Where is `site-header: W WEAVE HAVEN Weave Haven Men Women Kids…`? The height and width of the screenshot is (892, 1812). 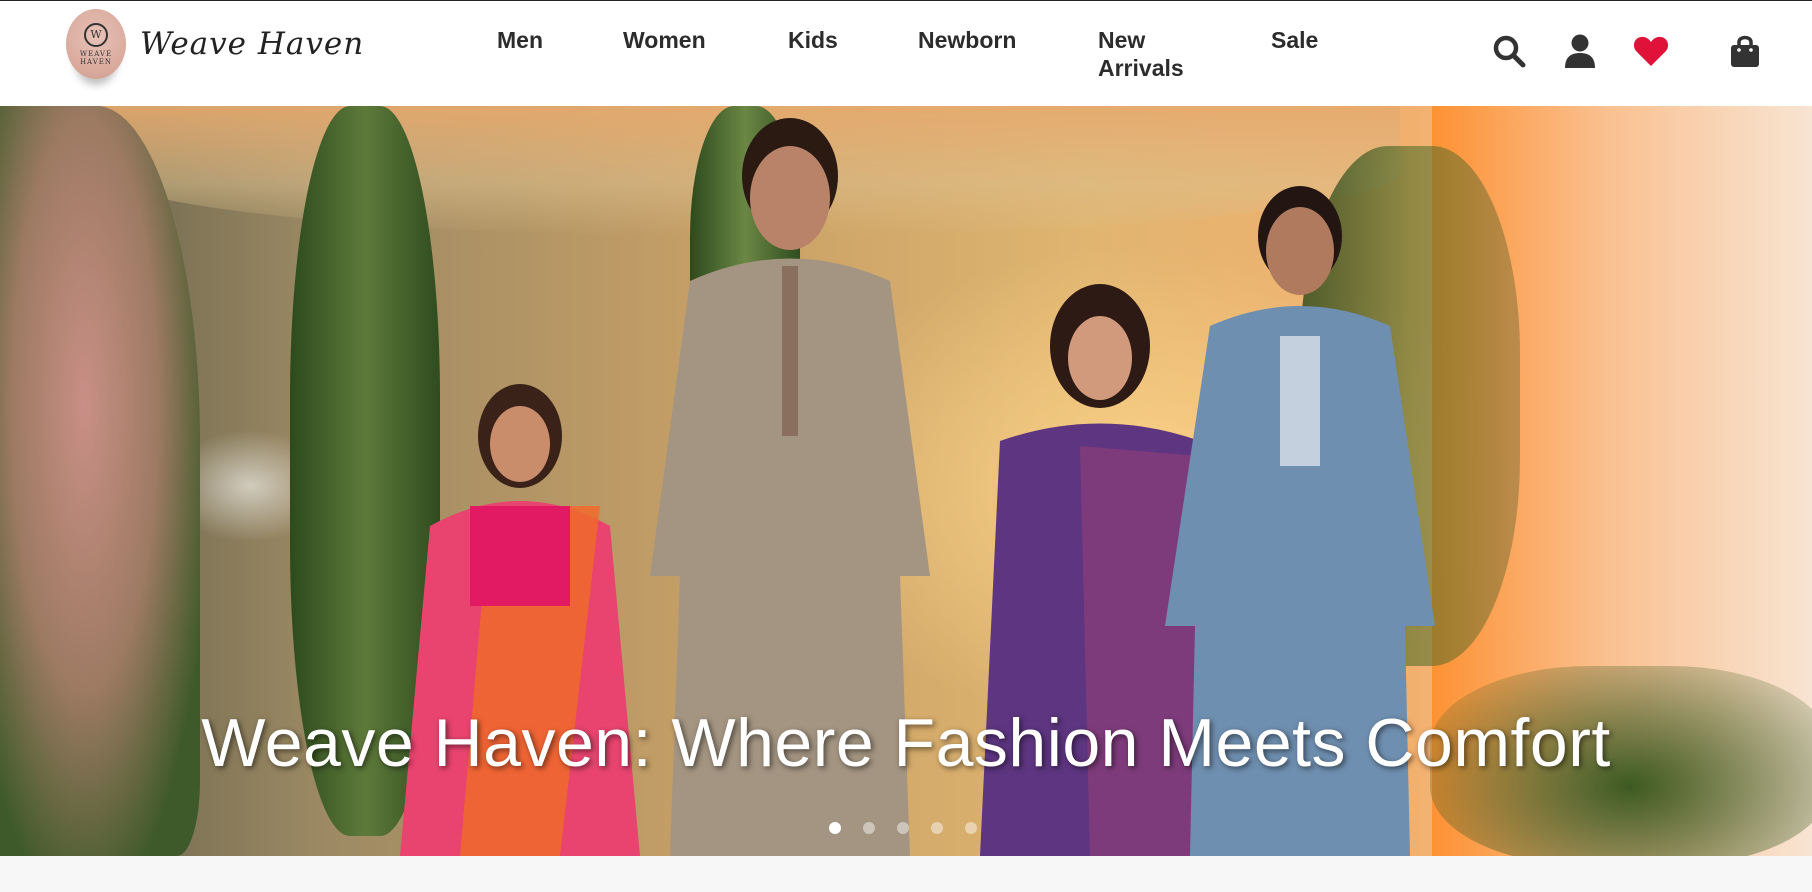
site-header: W WEAVE HAVEN Weave Haven Men Women Kids… is located at coordinates (906, 53).